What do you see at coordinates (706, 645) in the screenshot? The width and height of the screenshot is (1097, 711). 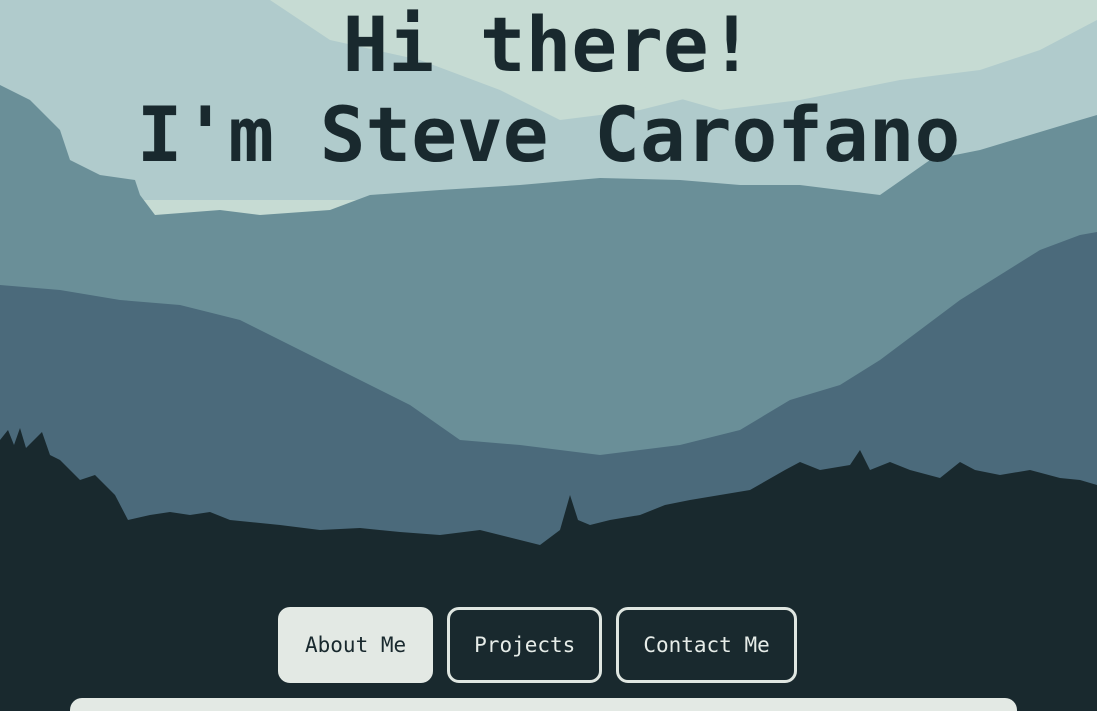 I see `contact-me-button: Contact Me` at bounding box center [706, 645].